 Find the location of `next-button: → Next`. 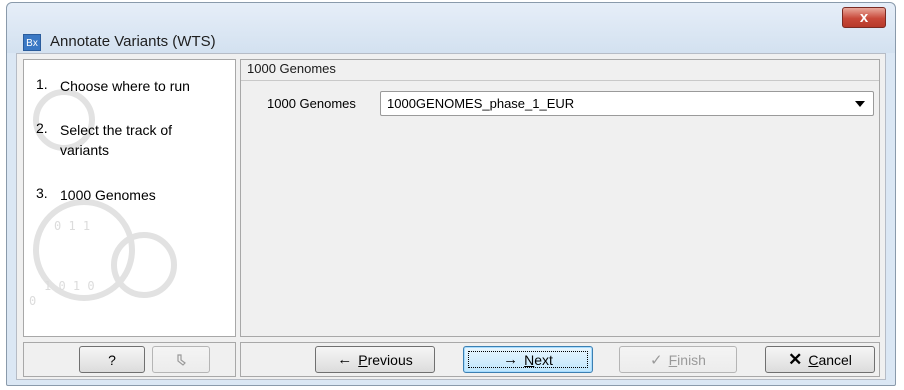

next-button: → Next is located at coordinates (528, 359).